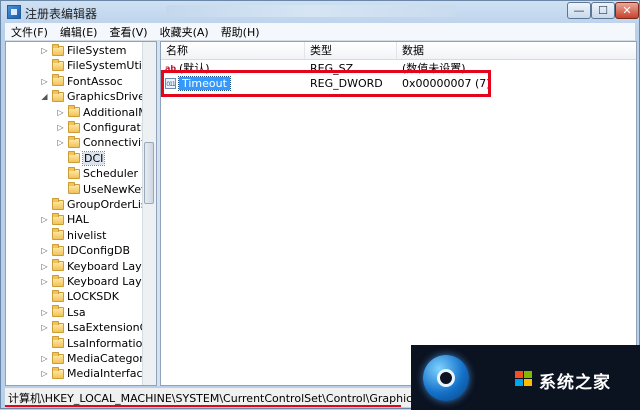 This screenshot has height=410, width=640. What do you see at coordinates (91, 373) in the screenshot?
I see `tree-item: ▷ MediaInterfaces` at bounding box center [91, 373].